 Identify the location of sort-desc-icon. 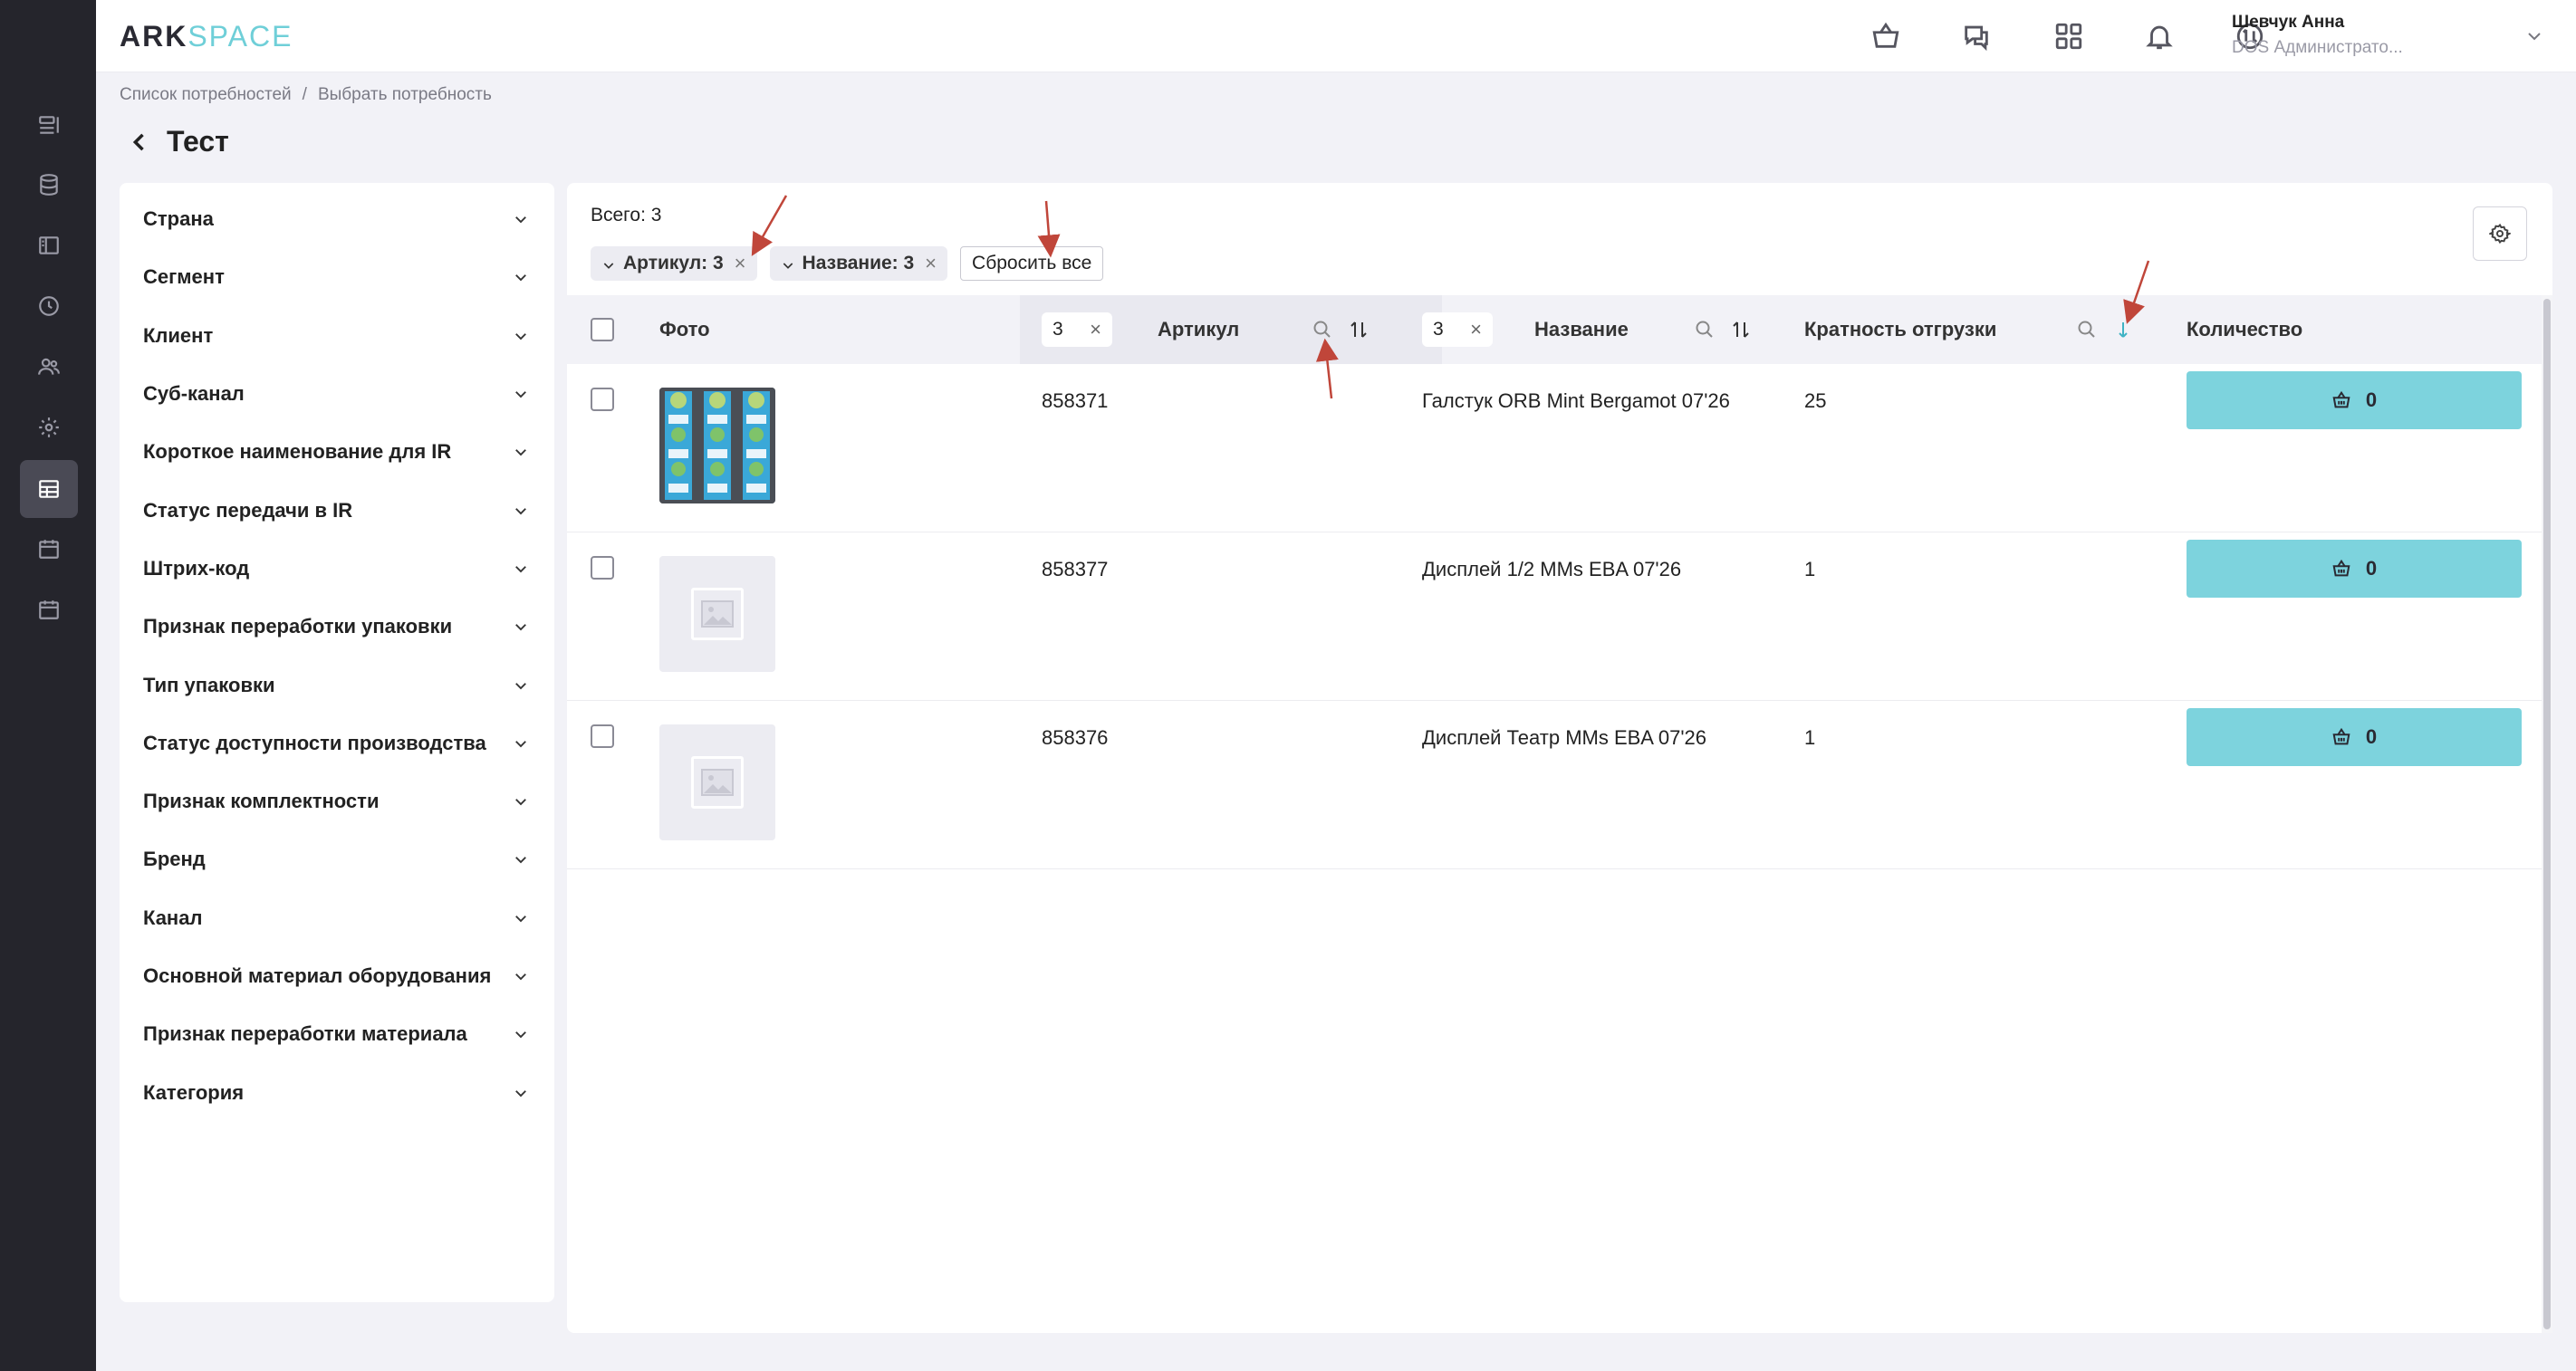
(2123, 329).